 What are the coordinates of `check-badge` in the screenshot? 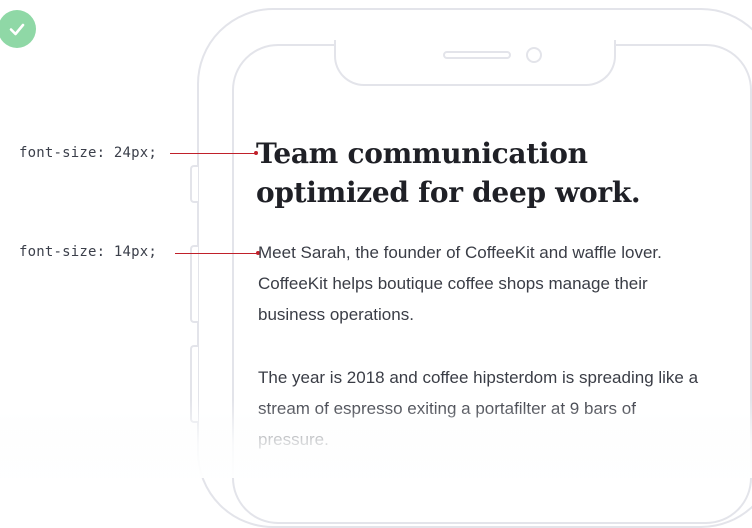 It's located at (18, 29).